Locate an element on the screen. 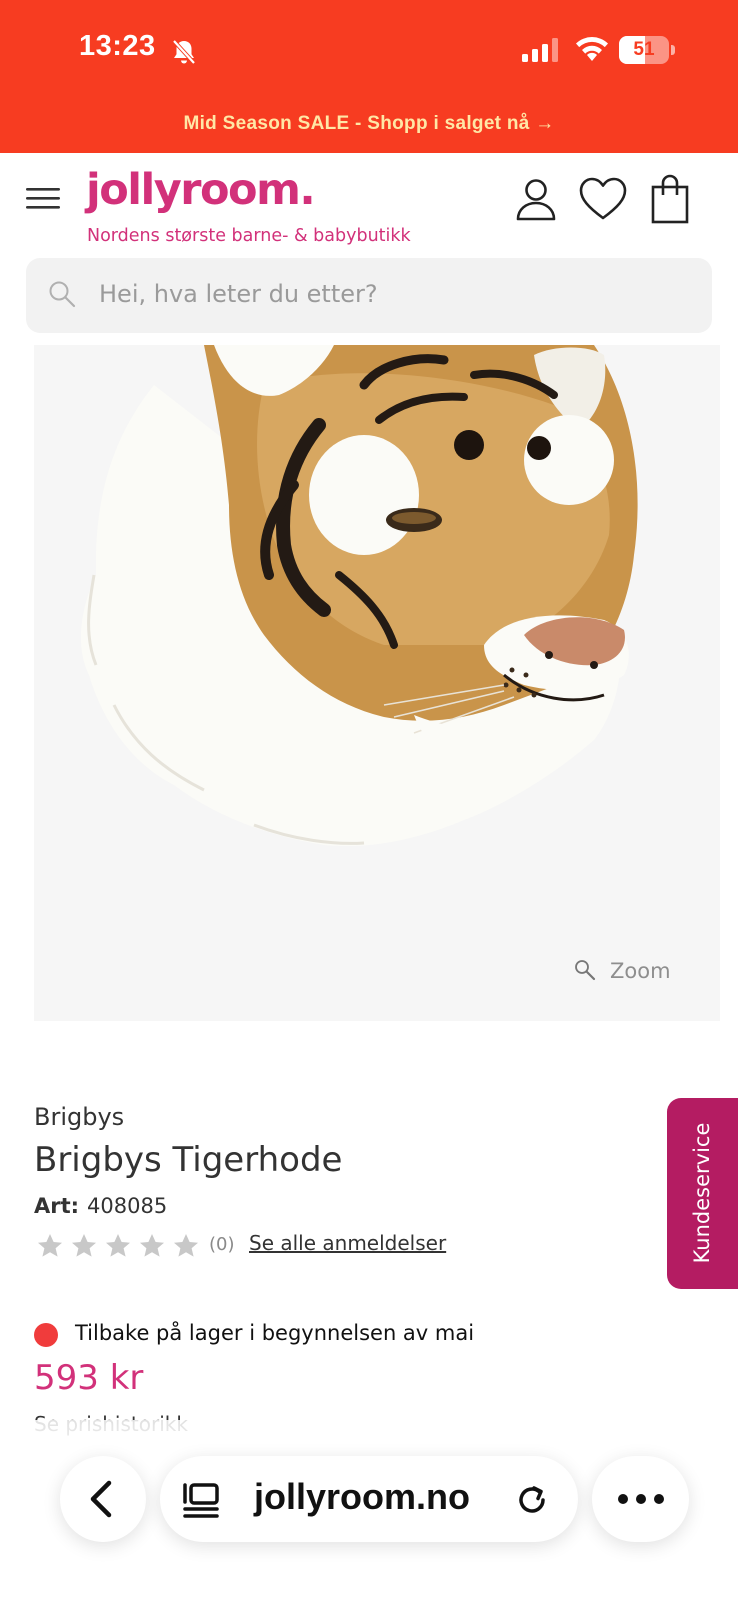 The width and height of the screenshot is (738, 1600). promo-banner: Mid Season SALE - Shopp i salget nå → is located at coordinates (369, 124).